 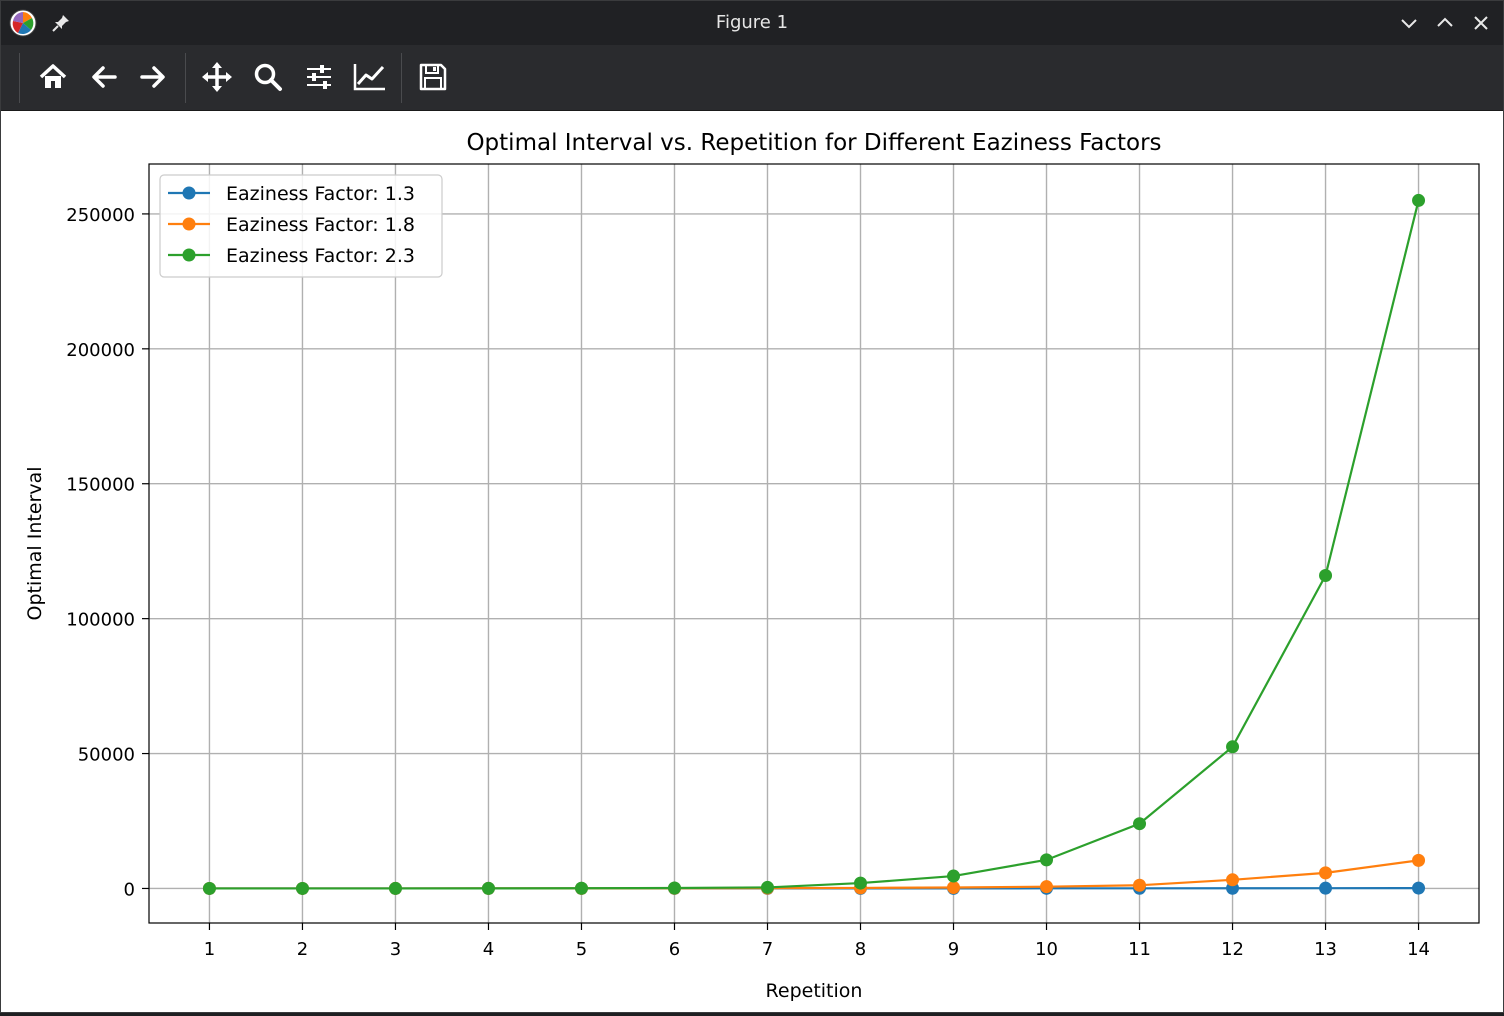 I want to click on x-tick-label: 14, so click(x=1418, y=949).